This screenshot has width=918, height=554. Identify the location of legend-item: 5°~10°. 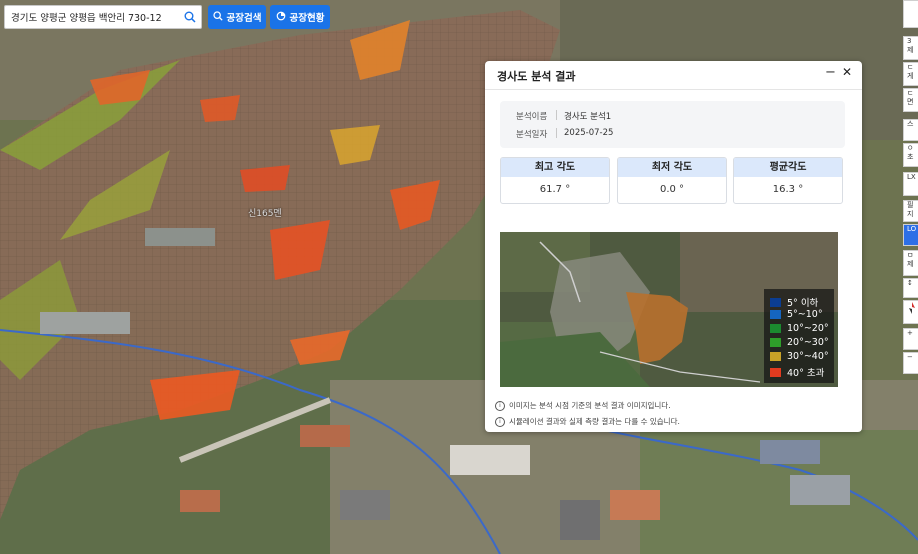
(796, 314).